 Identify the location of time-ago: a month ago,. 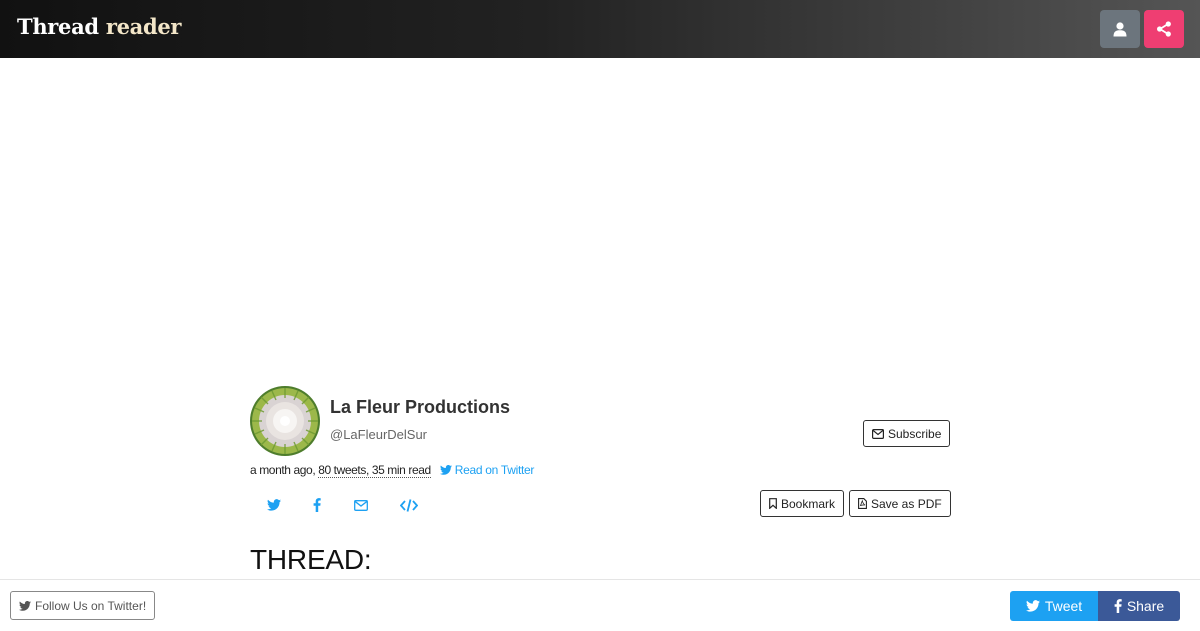
(283, 470).